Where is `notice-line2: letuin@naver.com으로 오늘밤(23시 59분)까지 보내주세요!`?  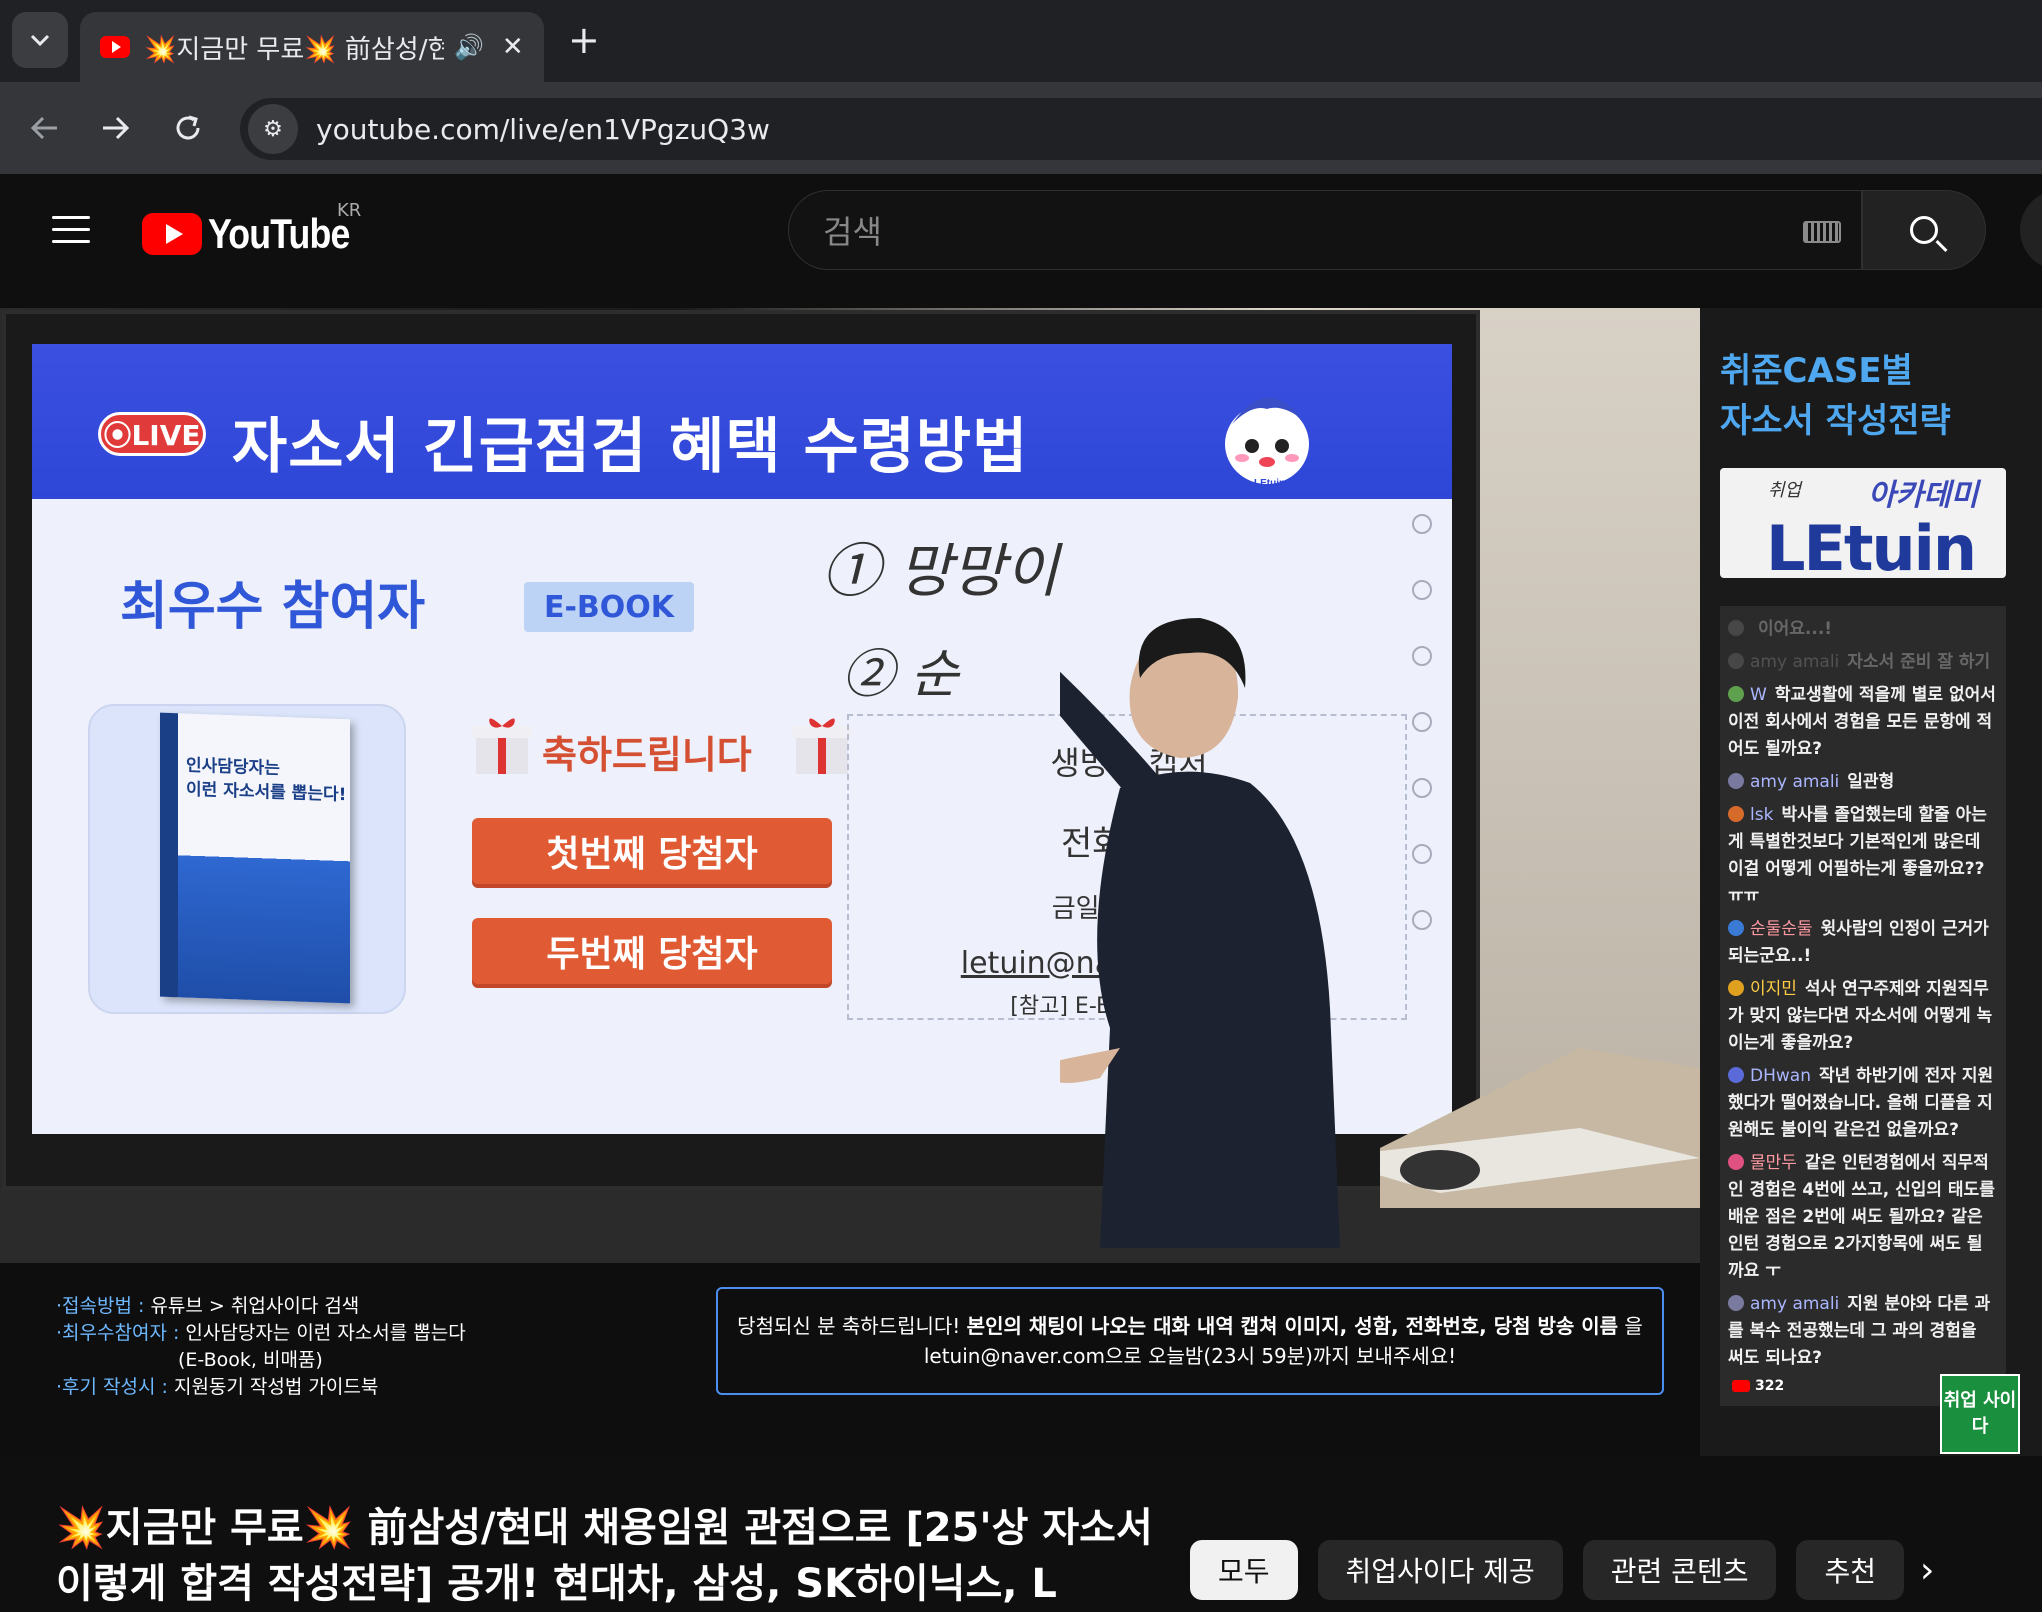 notice-line2: letuin@naver.com으로 오늘밤(23시 59분)까지 보내주세요! is located at coordinates (1190, 1356).